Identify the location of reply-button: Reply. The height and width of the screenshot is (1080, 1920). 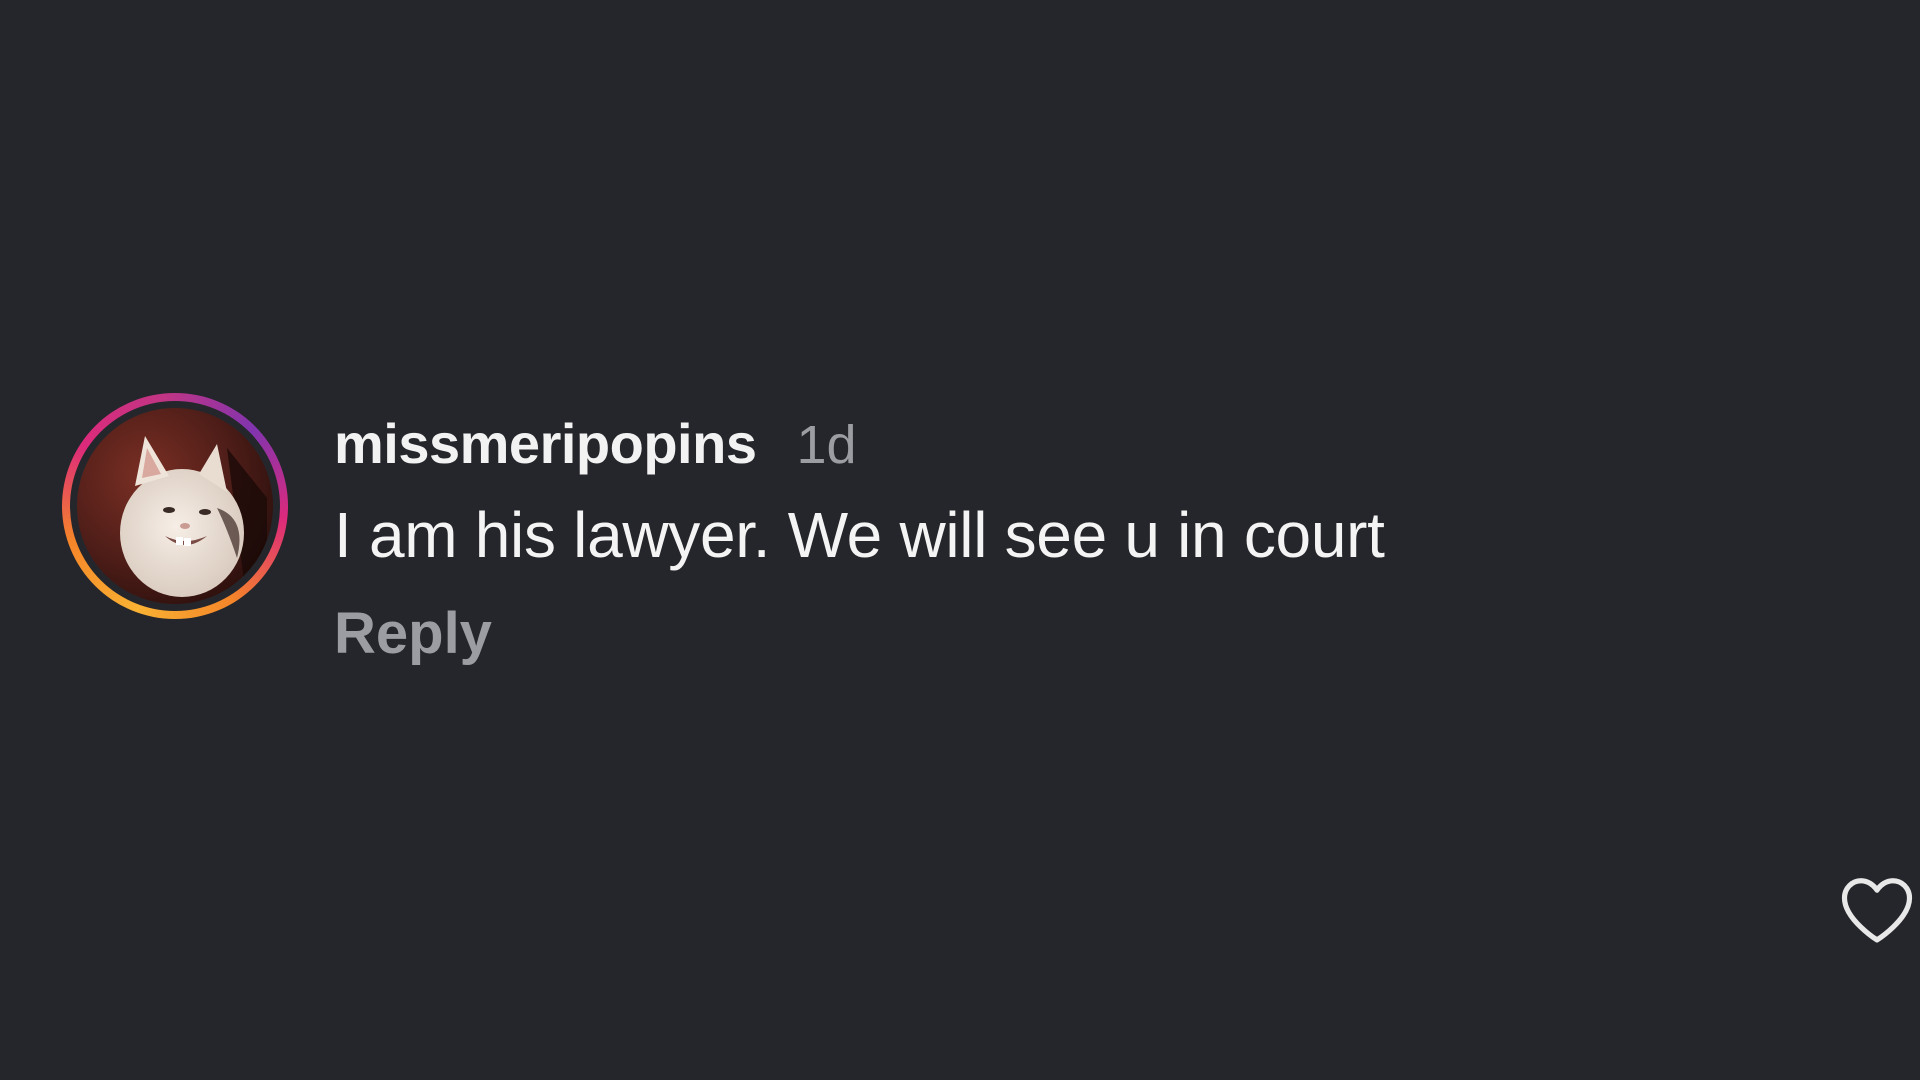
(413, 633).